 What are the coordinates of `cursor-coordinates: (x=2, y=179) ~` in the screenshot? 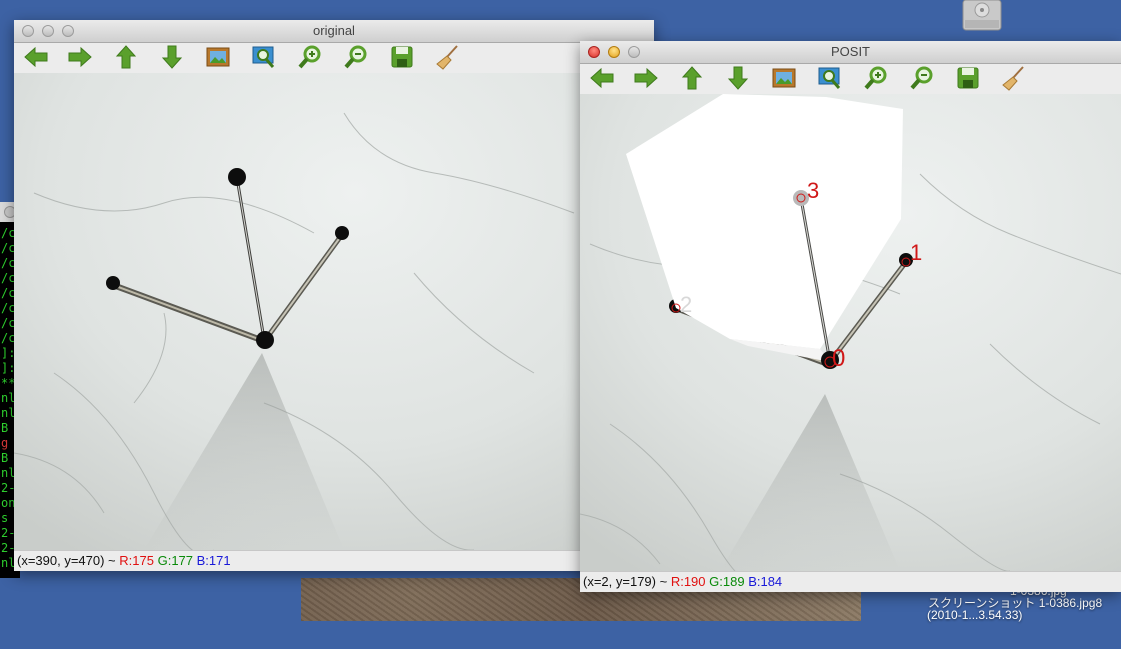 It's located at (627, 581).